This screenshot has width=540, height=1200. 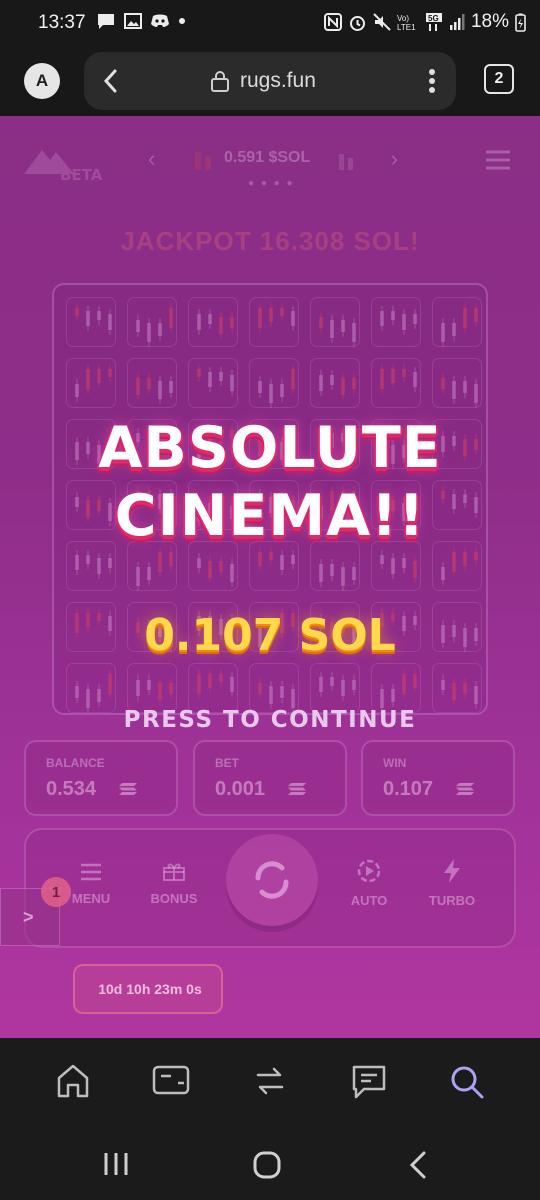 I want to click on swap-icon, so click(x=270, y=1081).